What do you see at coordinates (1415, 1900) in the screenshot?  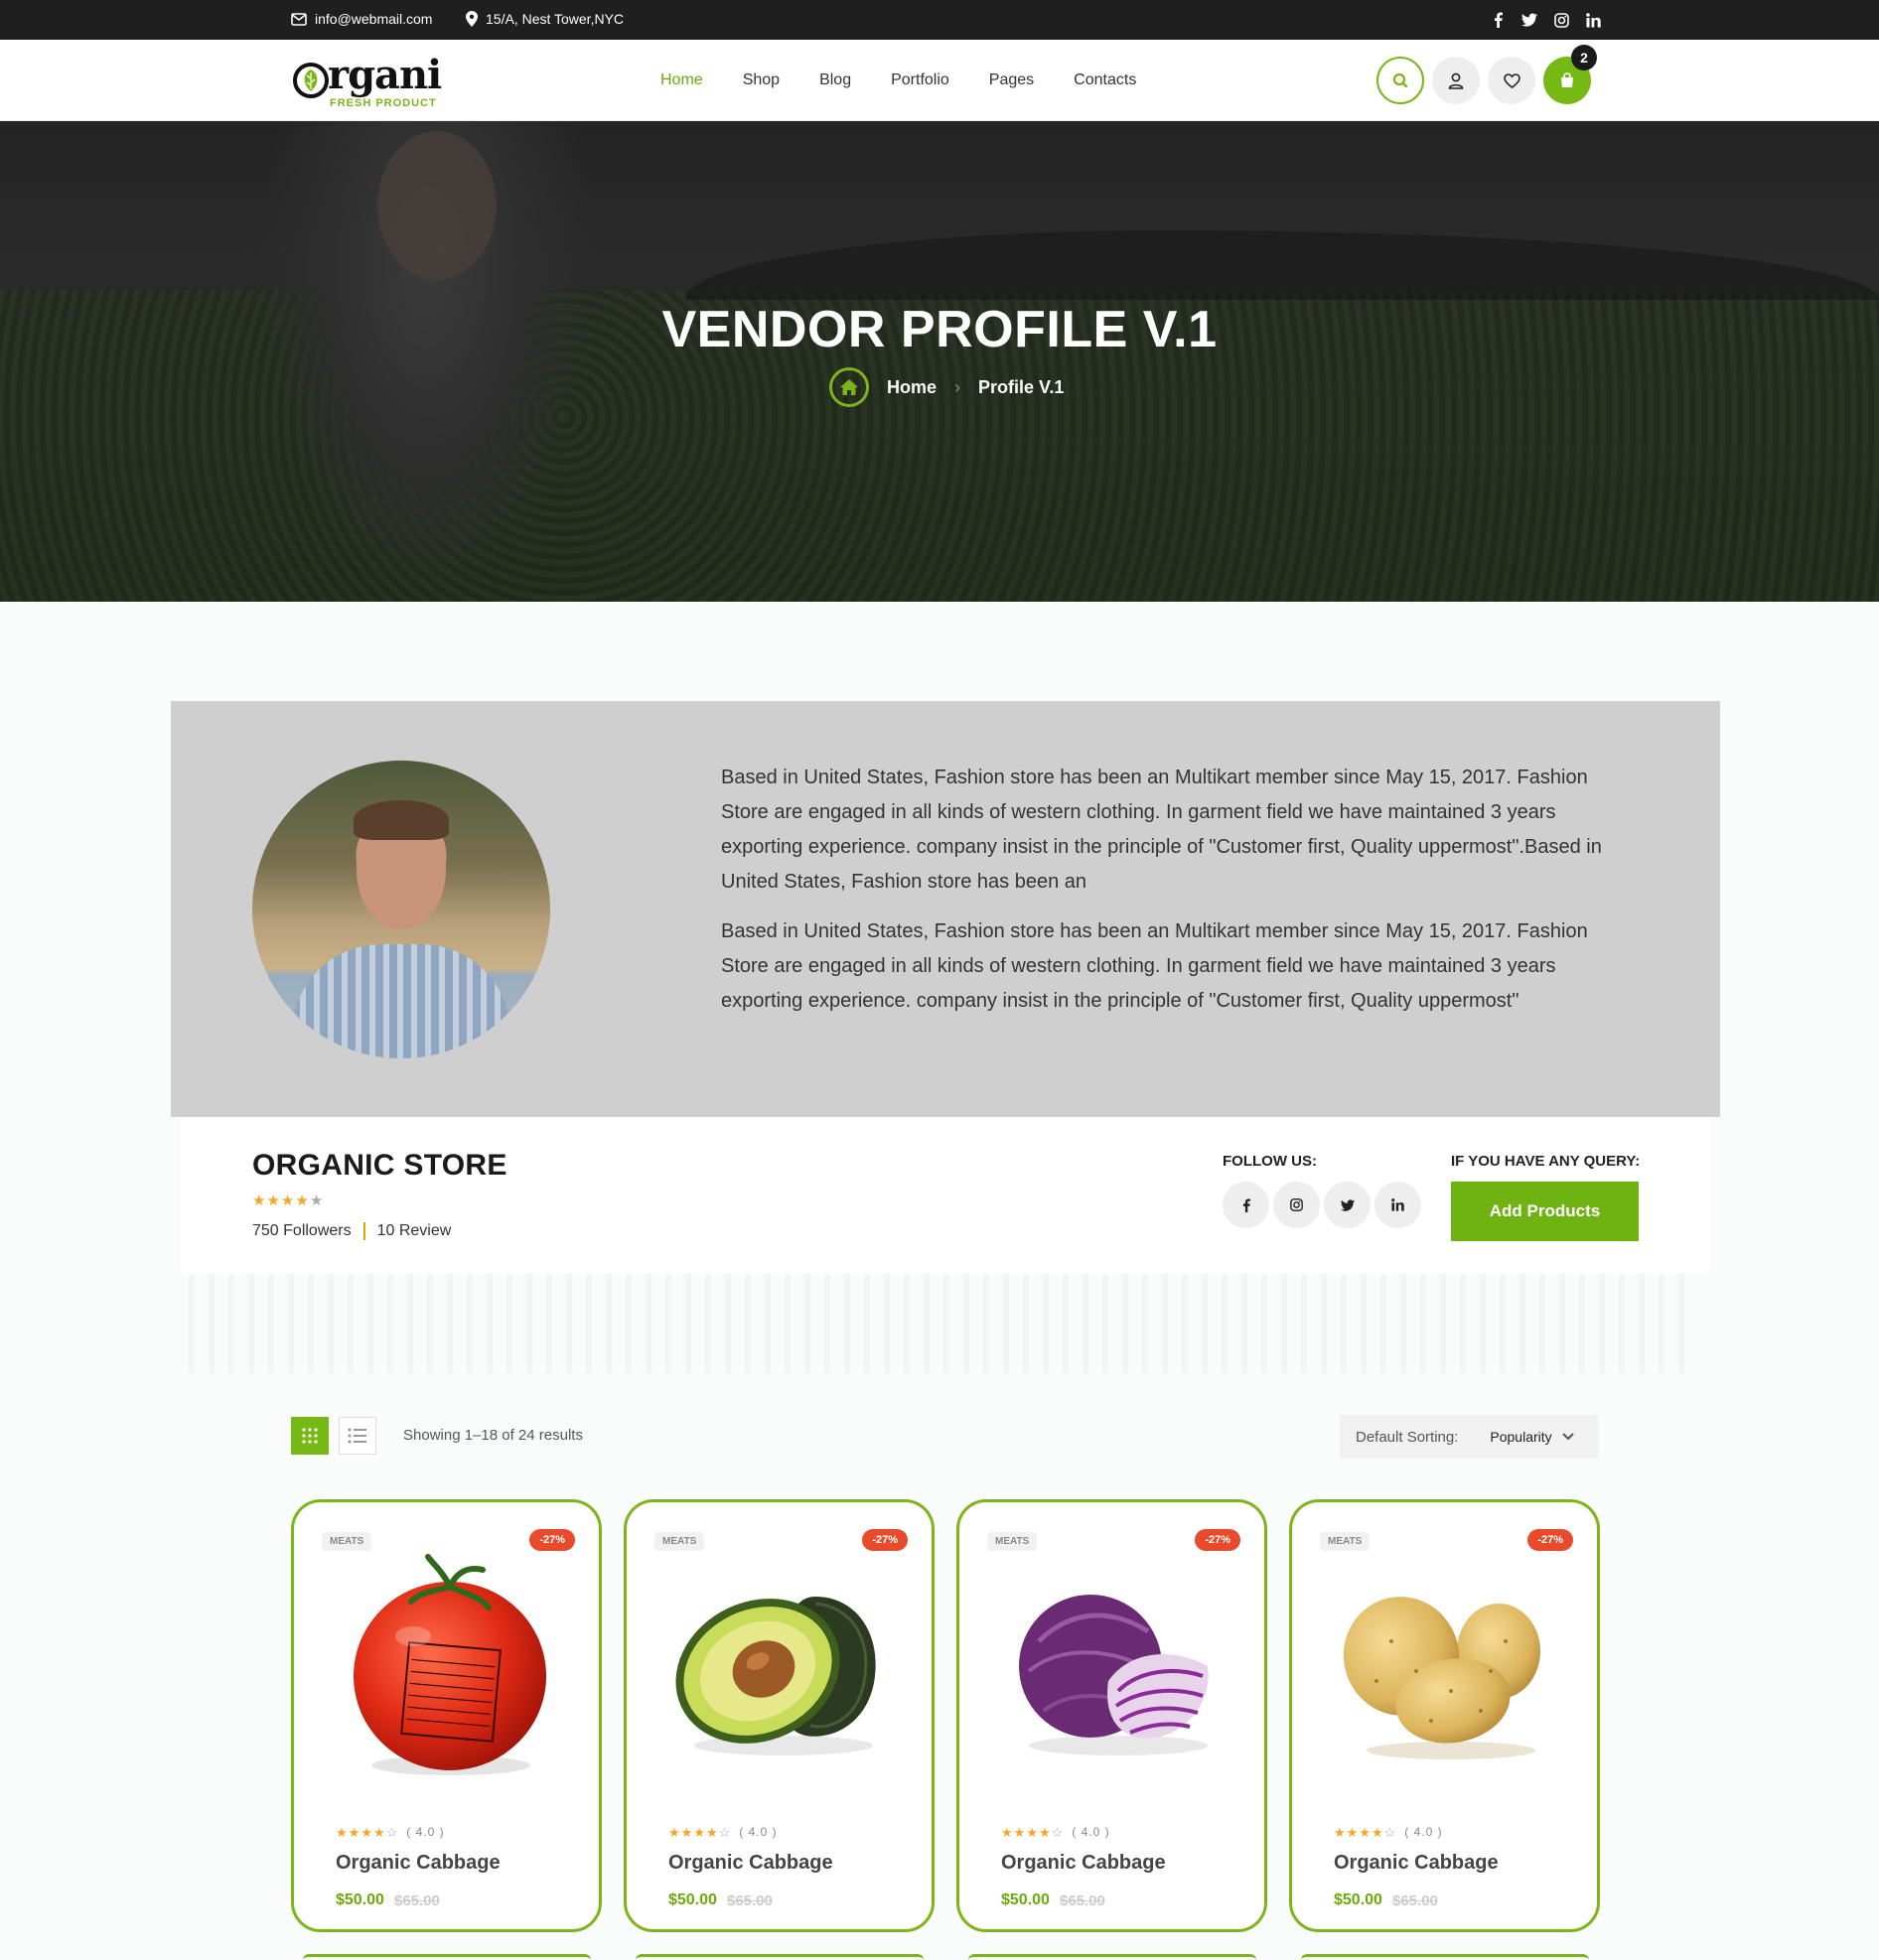 I see `product-old-price: $65.00` at bounding box center [1415, 1900].